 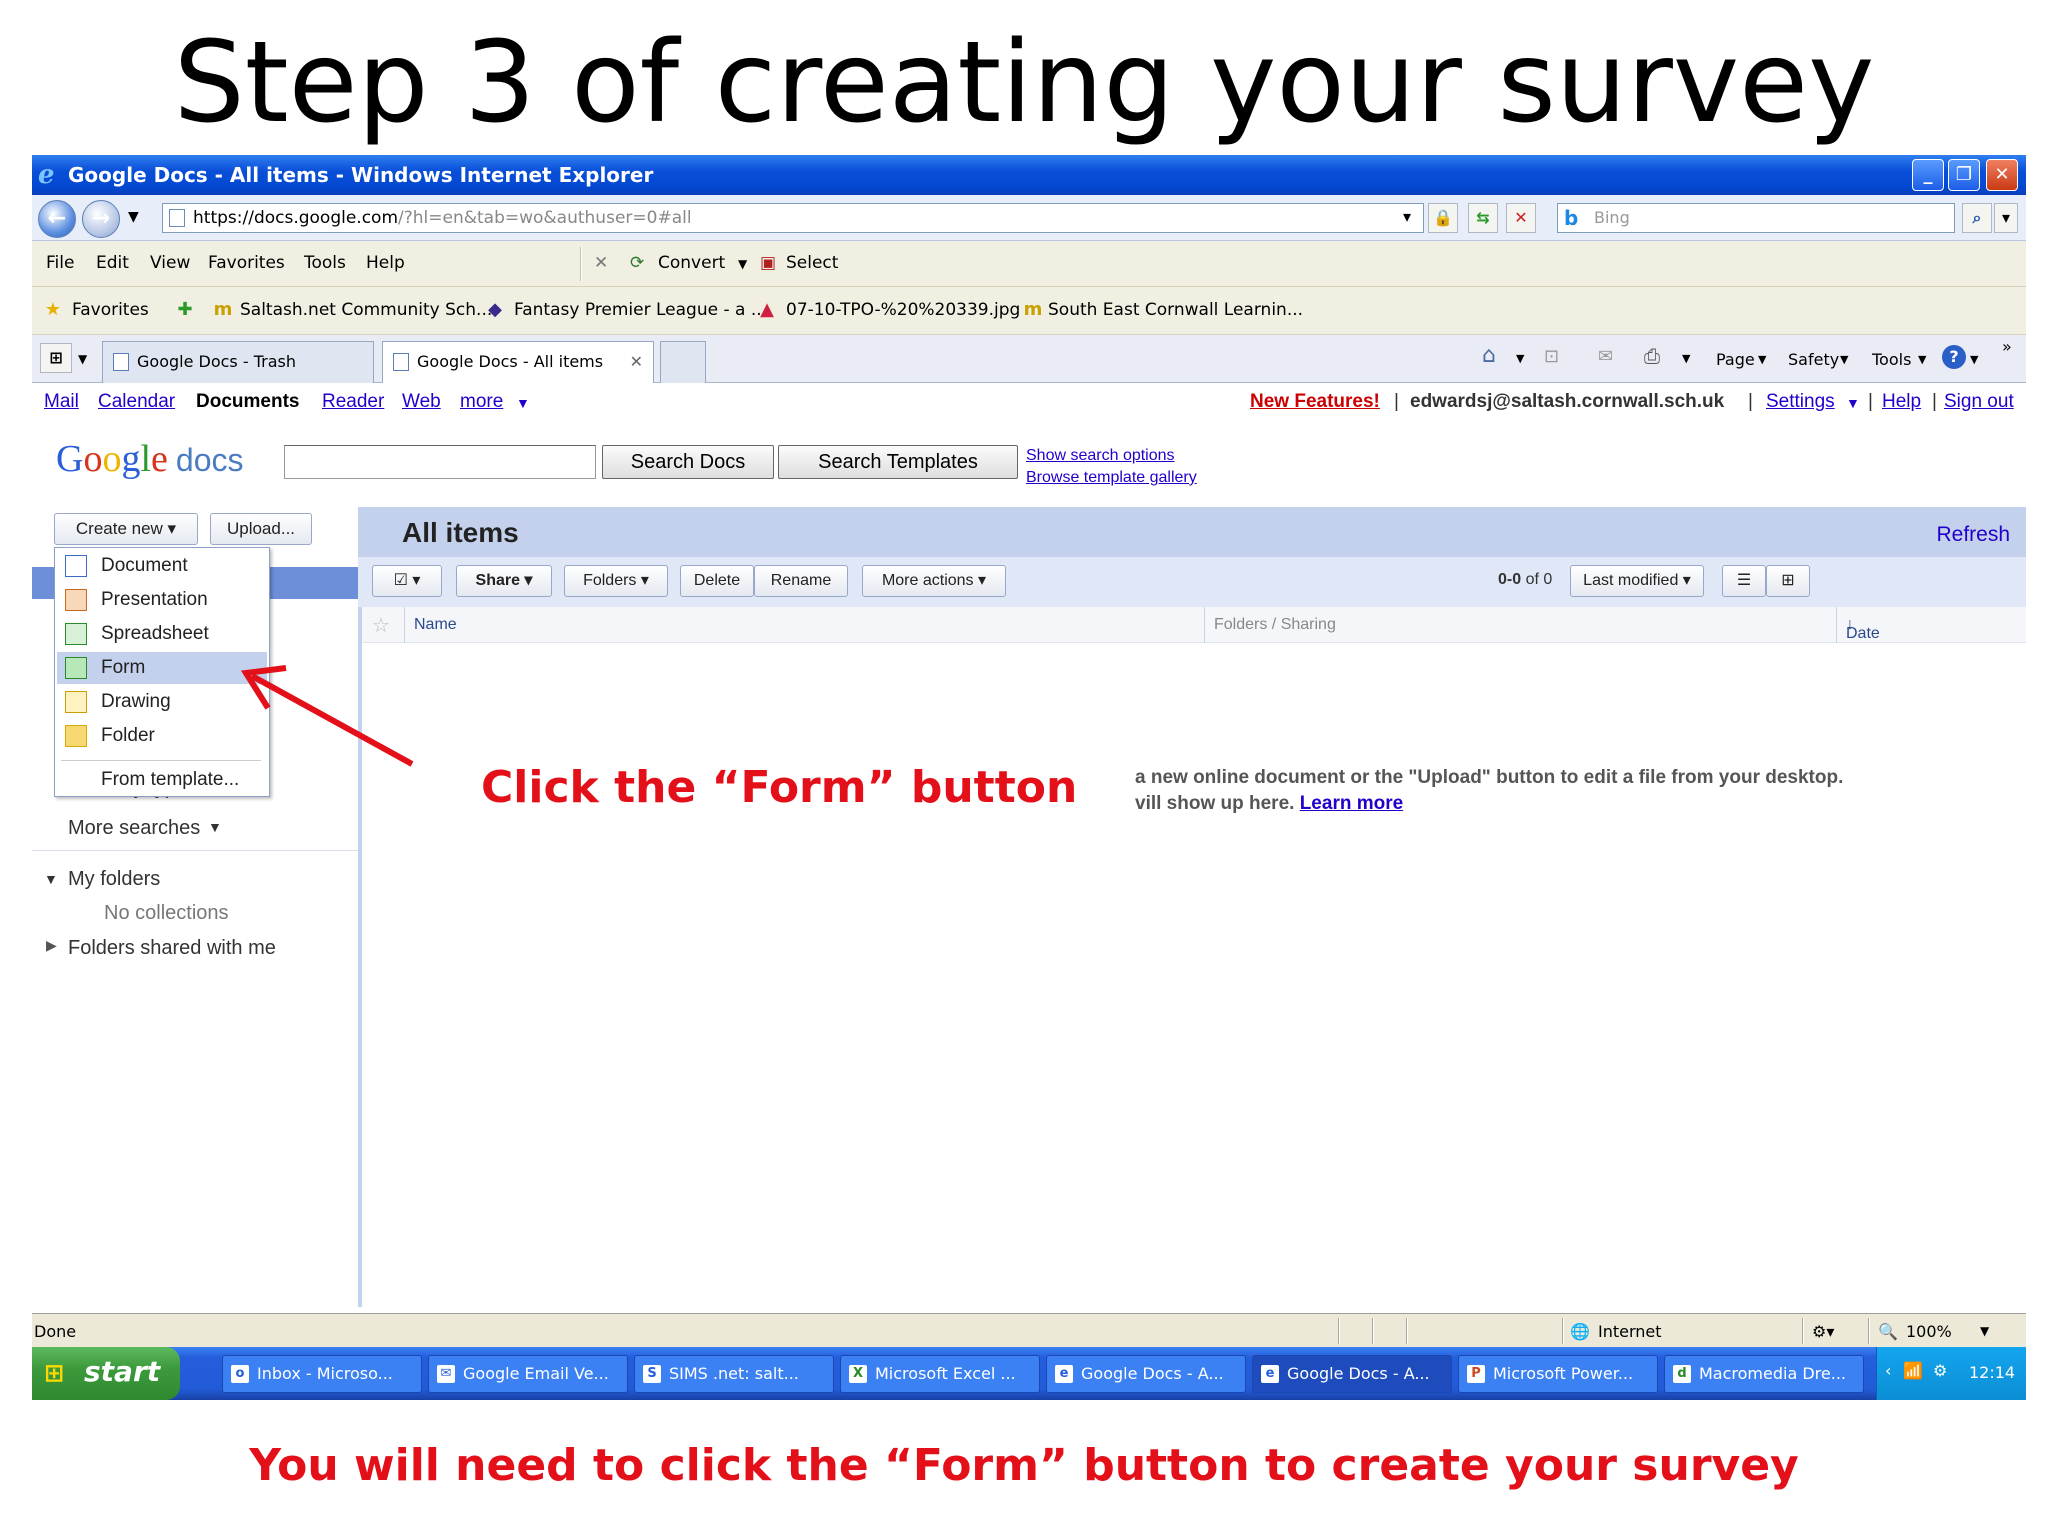 What do you see at coordinates (523, 403) in the screenshot?
I see `more-dropdown-icon: ▼` at bounding box center [523, 403].